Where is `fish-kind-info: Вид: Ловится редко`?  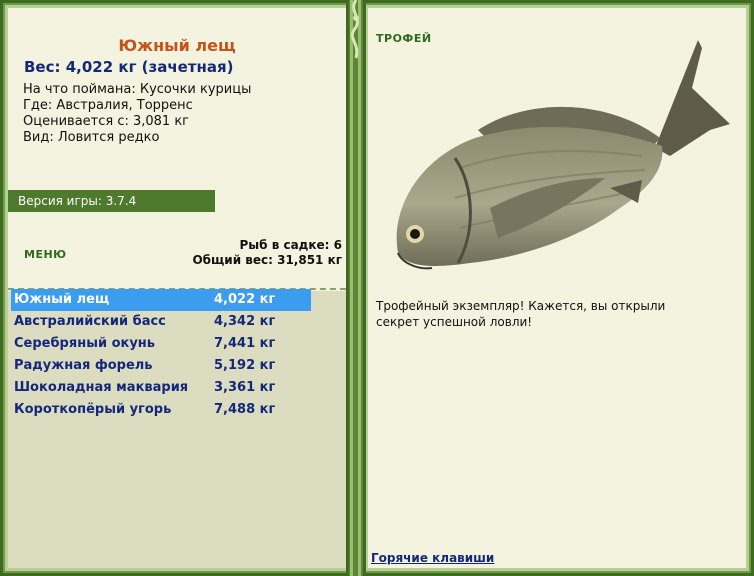 fish-kind-info: Вид: Ловится редко is located at coordinates (91, 137).